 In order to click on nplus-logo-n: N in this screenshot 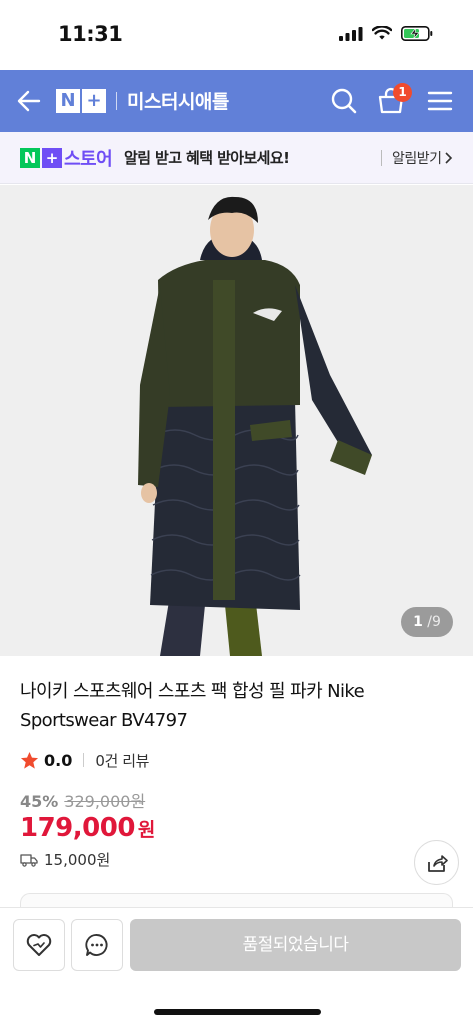, I will do `click(68, 101)`.